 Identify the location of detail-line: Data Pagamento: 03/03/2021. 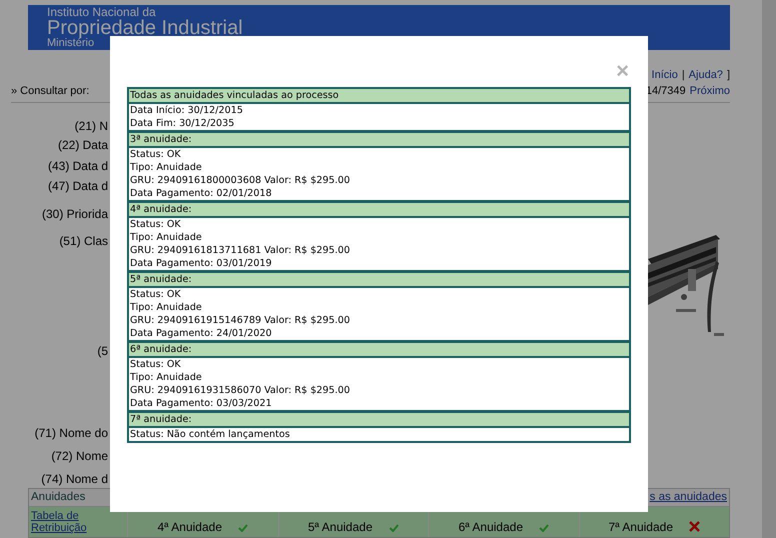
(201, 403).